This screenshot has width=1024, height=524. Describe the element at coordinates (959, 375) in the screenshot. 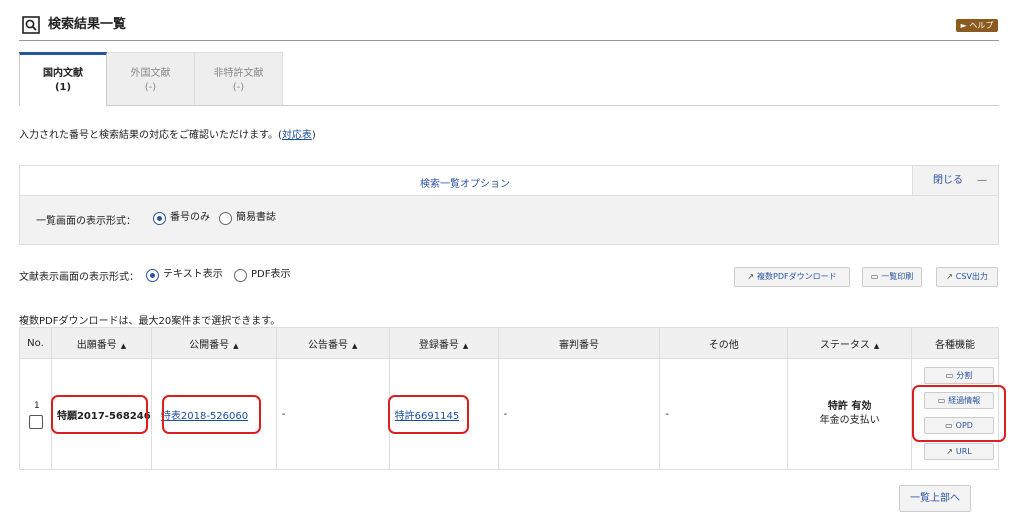

I see `divide-button: ▭ 分割` at that location.